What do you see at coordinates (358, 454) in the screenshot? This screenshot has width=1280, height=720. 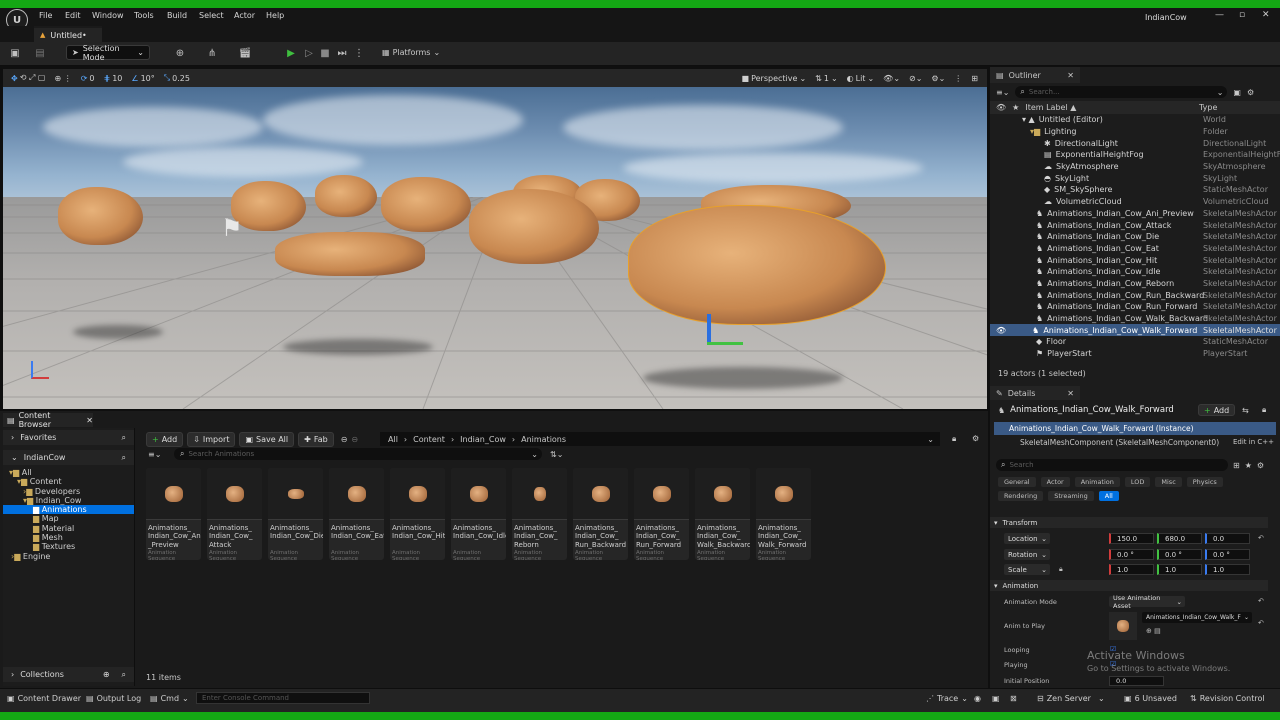 I see `search-animations-input: ⌕ Search Animations ⌄` at bounding box center [358, 454].